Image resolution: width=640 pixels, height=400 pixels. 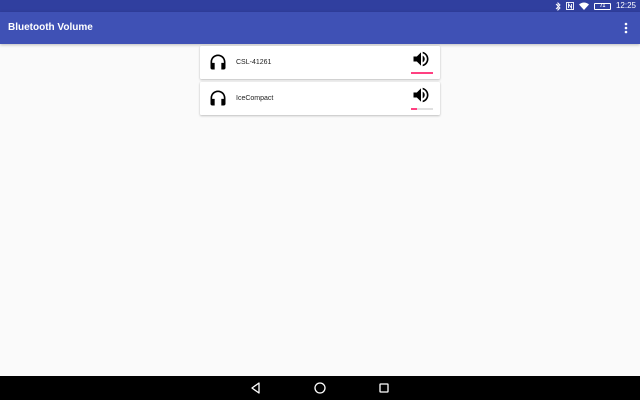 I want to click on app-bar: Bluetooth Volume, so click(x=320, y=28).